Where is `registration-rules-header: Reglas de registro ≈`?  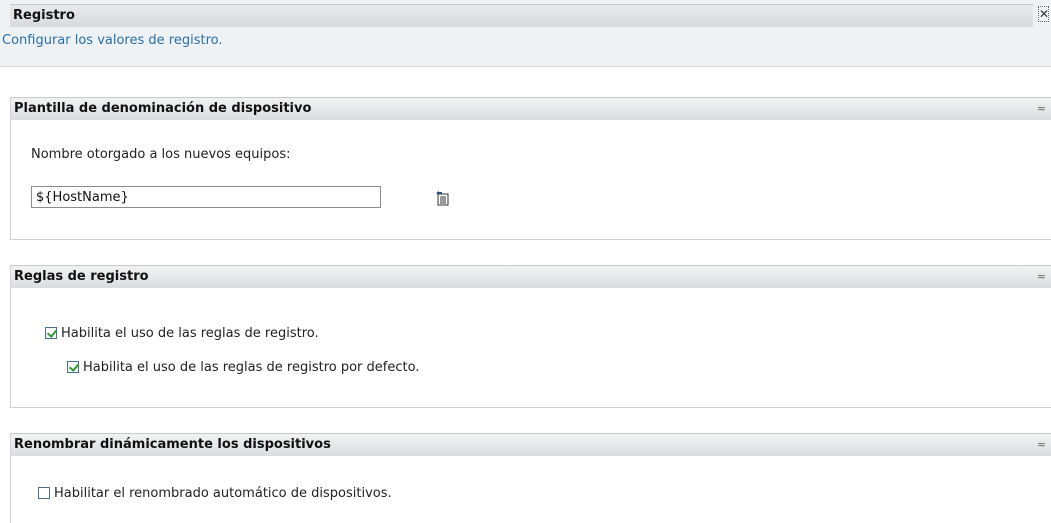 registration-rules-header: Reglas de registro ≈ is located at coordinates (531, 276).